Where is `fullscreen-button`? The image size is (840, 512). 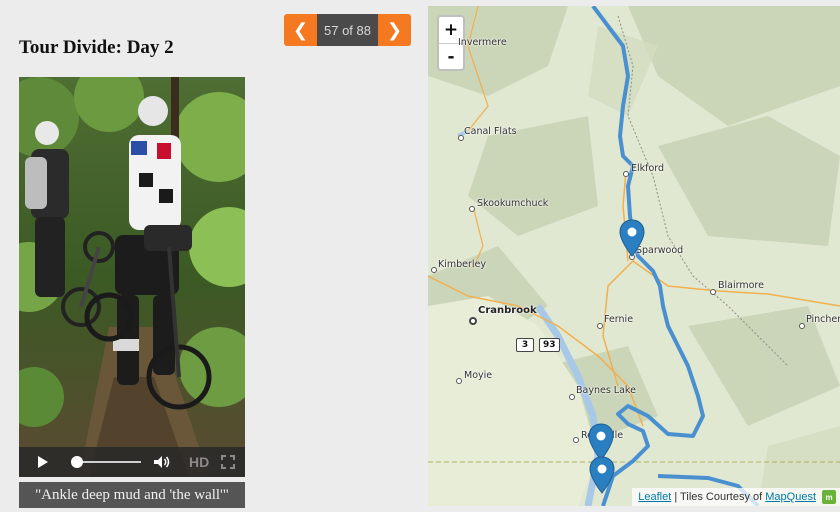
fullscreen-button is located at coordinates (229, 462).